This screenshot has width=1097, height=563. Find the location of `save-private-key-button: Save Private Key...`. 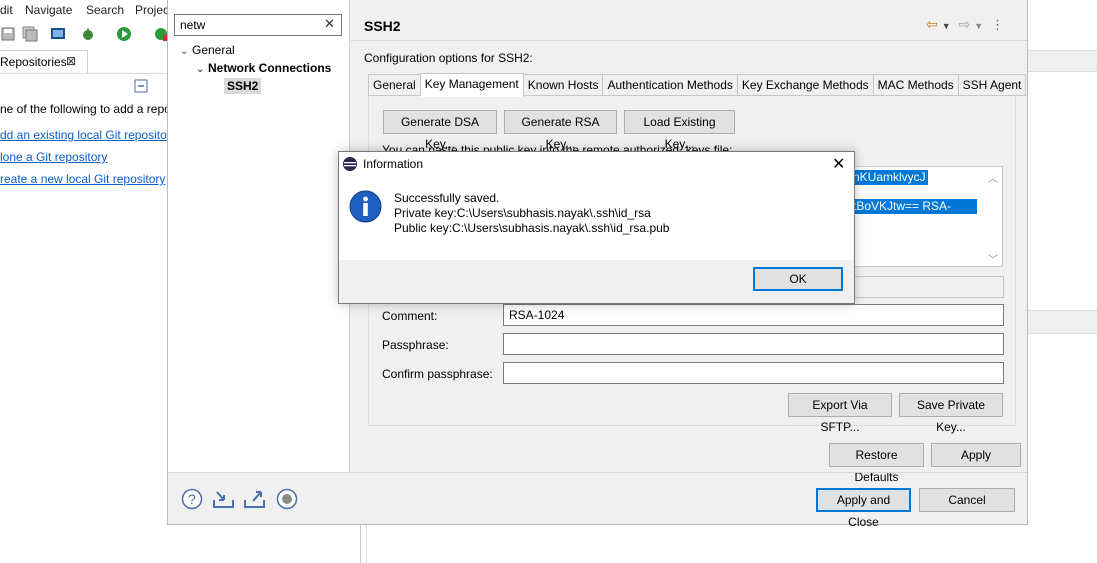

save-private-key-button: Save Private Key... is located at coordinates (951, 413).